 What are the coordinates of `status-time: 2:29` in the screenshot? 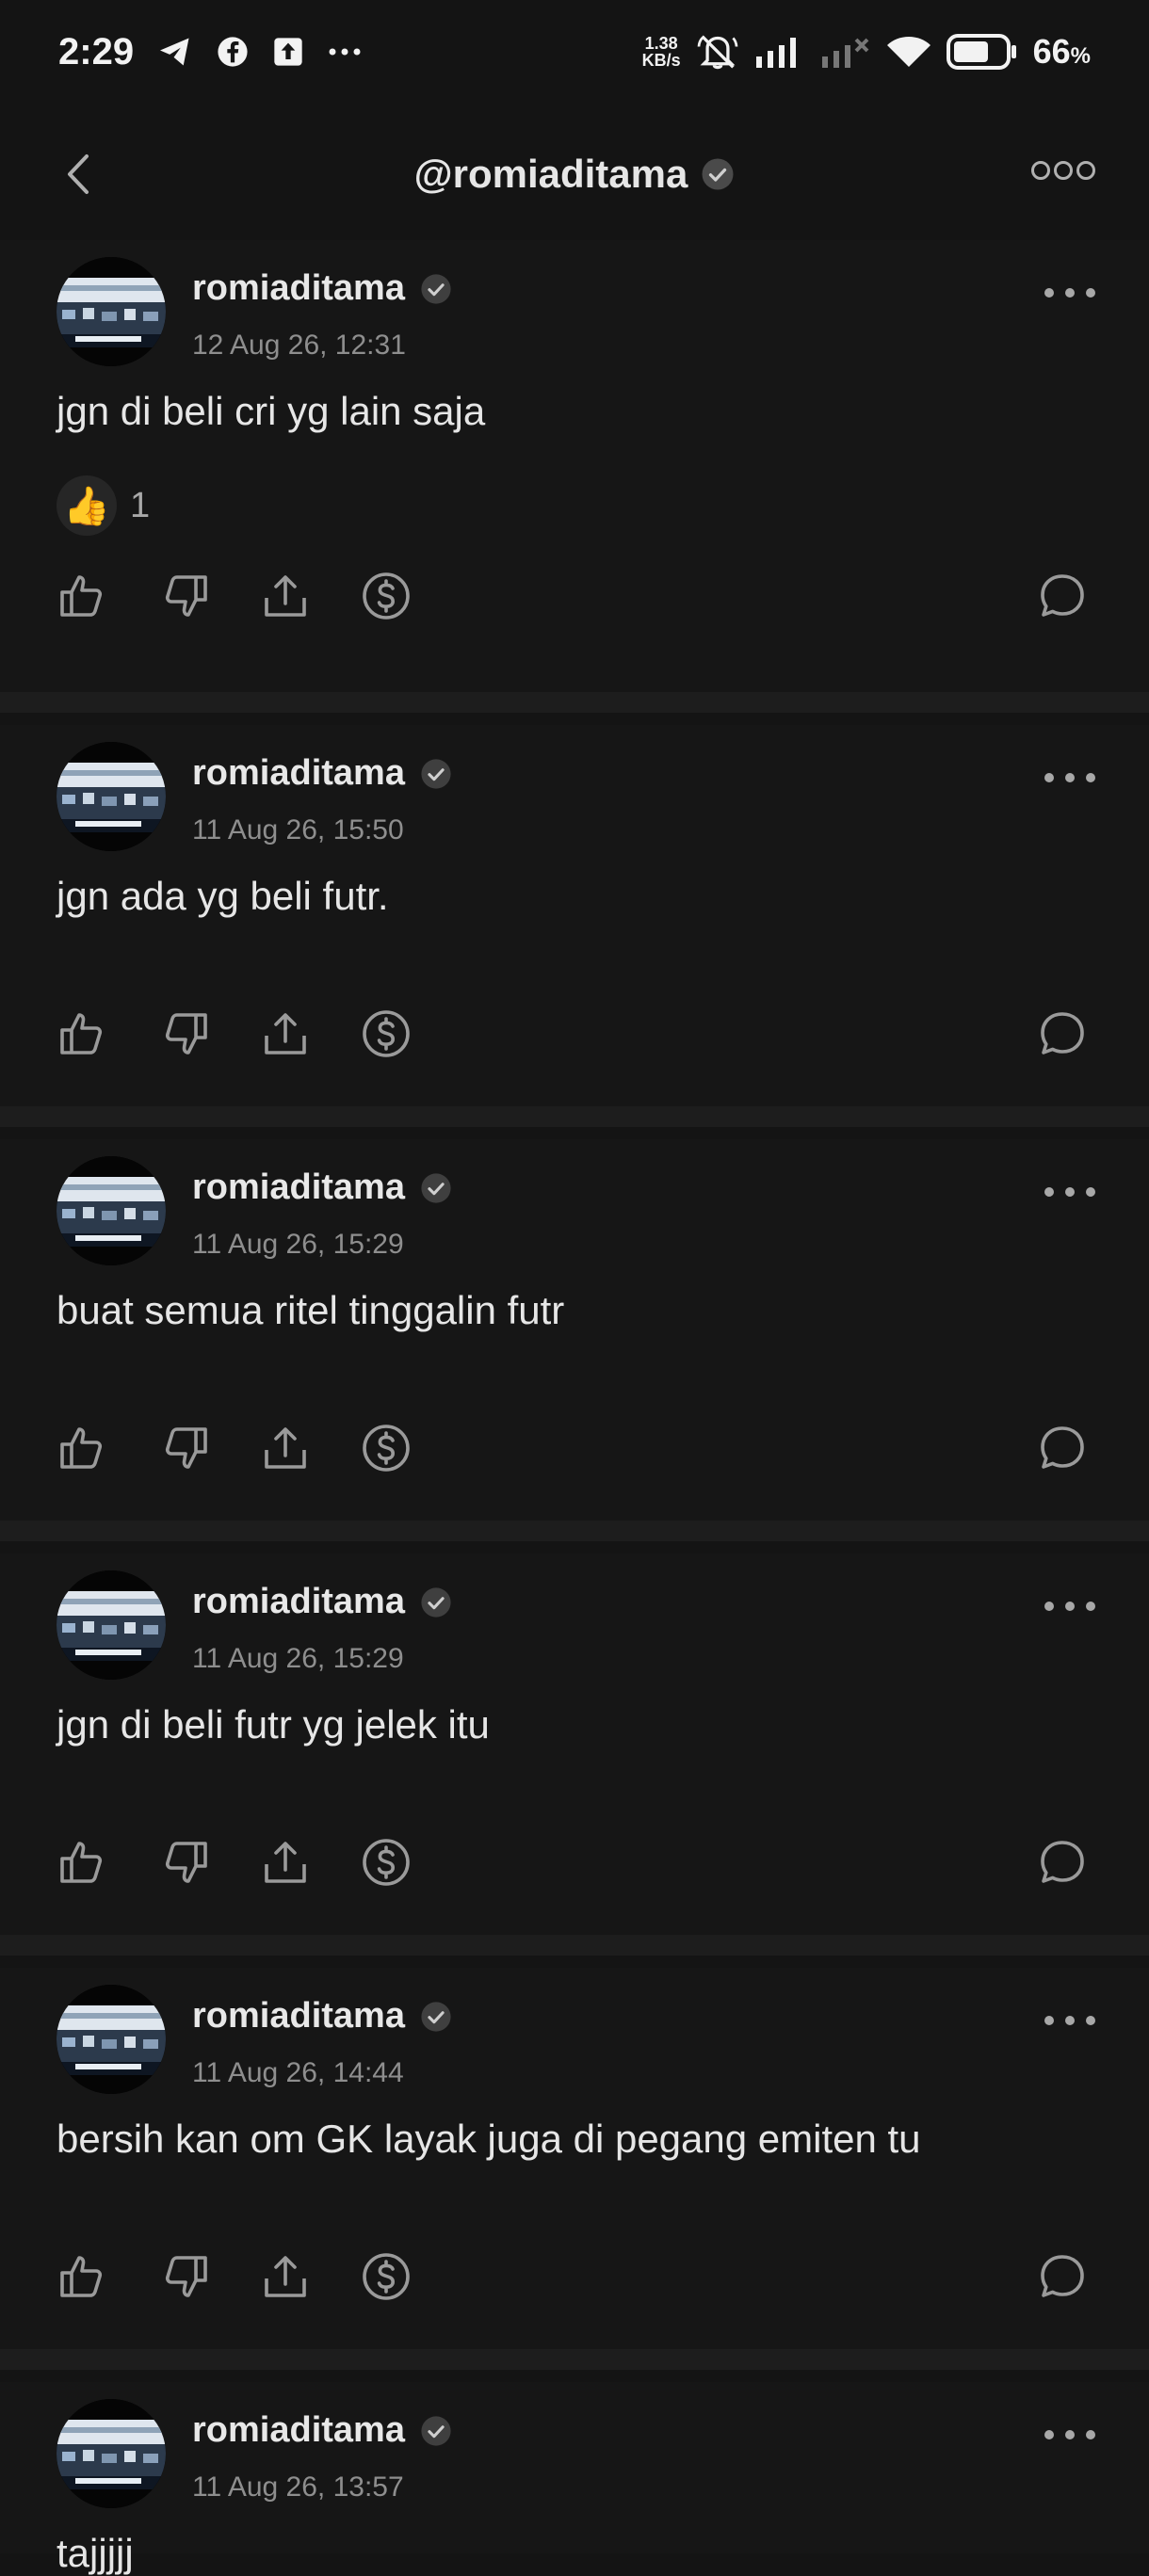 It's located at (96, 51).